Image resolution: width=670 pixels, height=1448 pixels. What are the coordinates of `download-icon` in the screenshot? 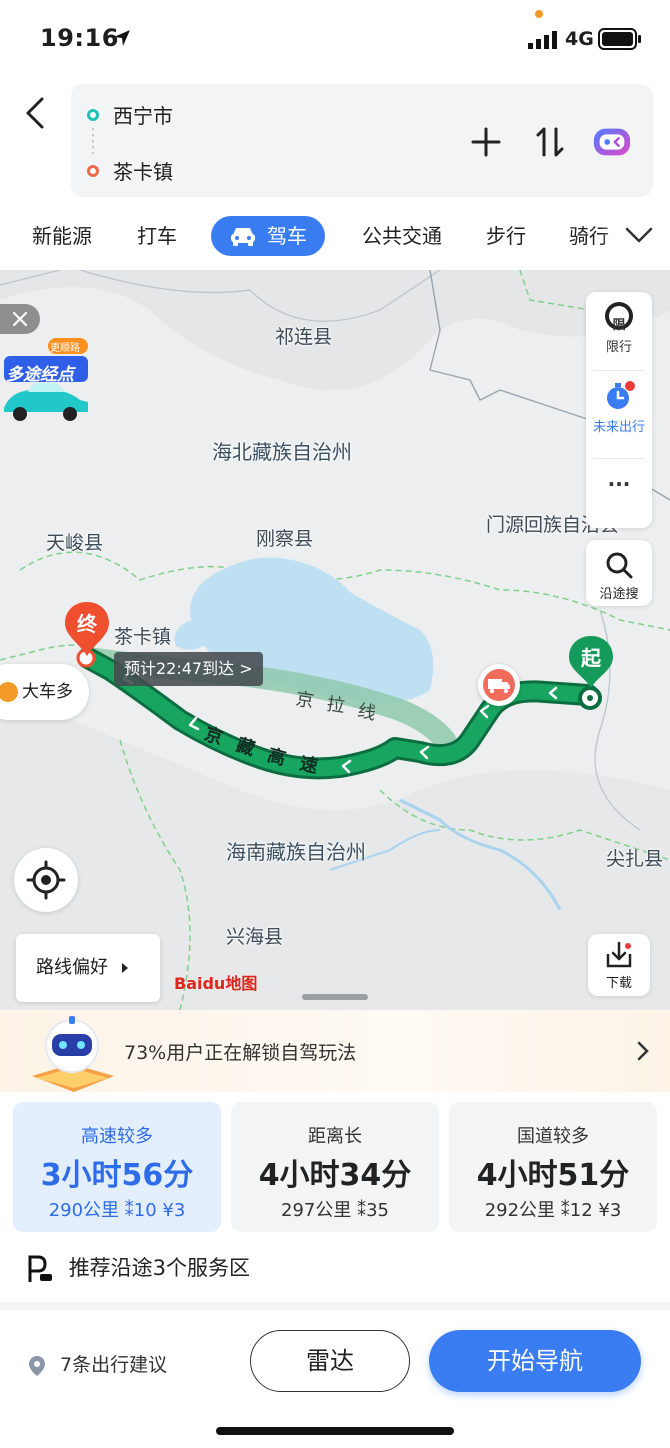 It's located at (619, 954).